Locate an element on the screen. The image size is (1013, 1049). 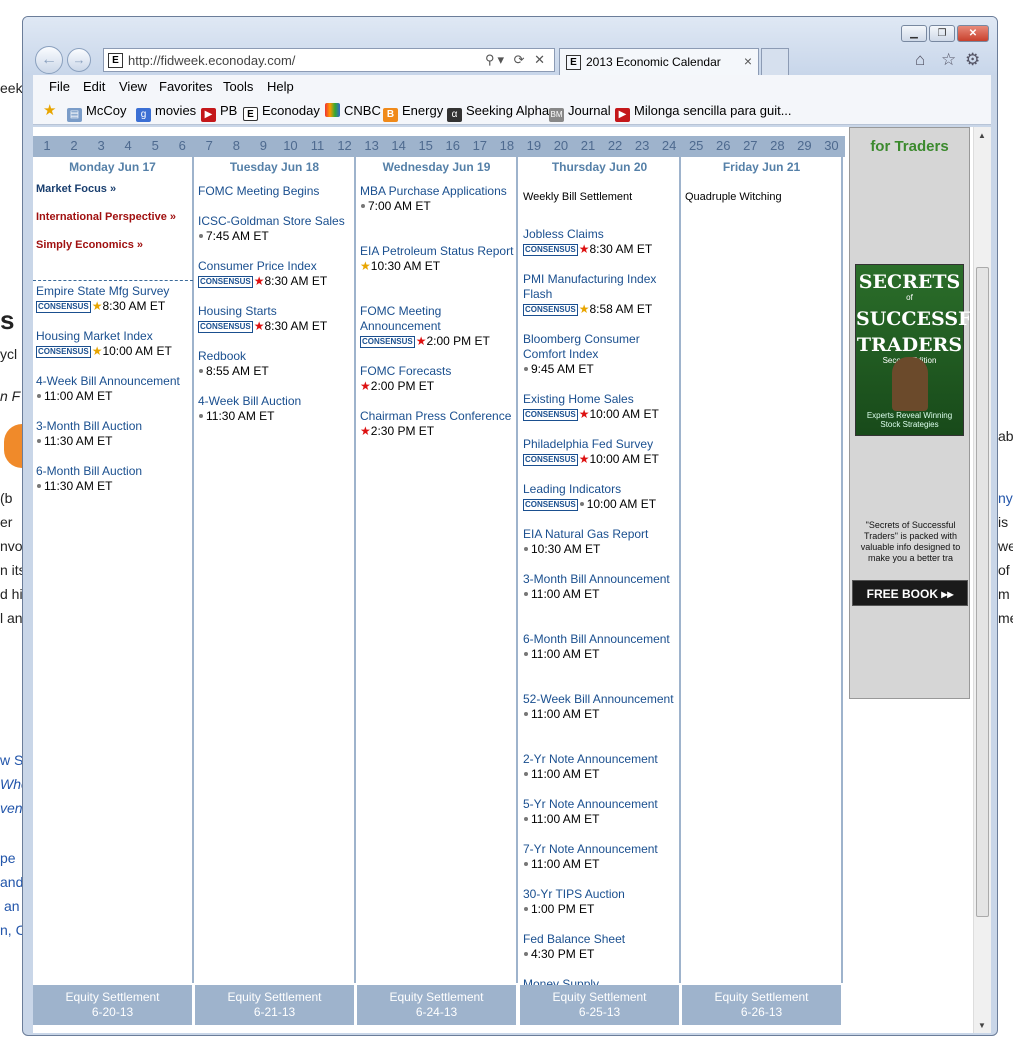
calendar-event: EIA Petroleum Status Report ★10:30 AM ET is located at coordinates (440, 259).